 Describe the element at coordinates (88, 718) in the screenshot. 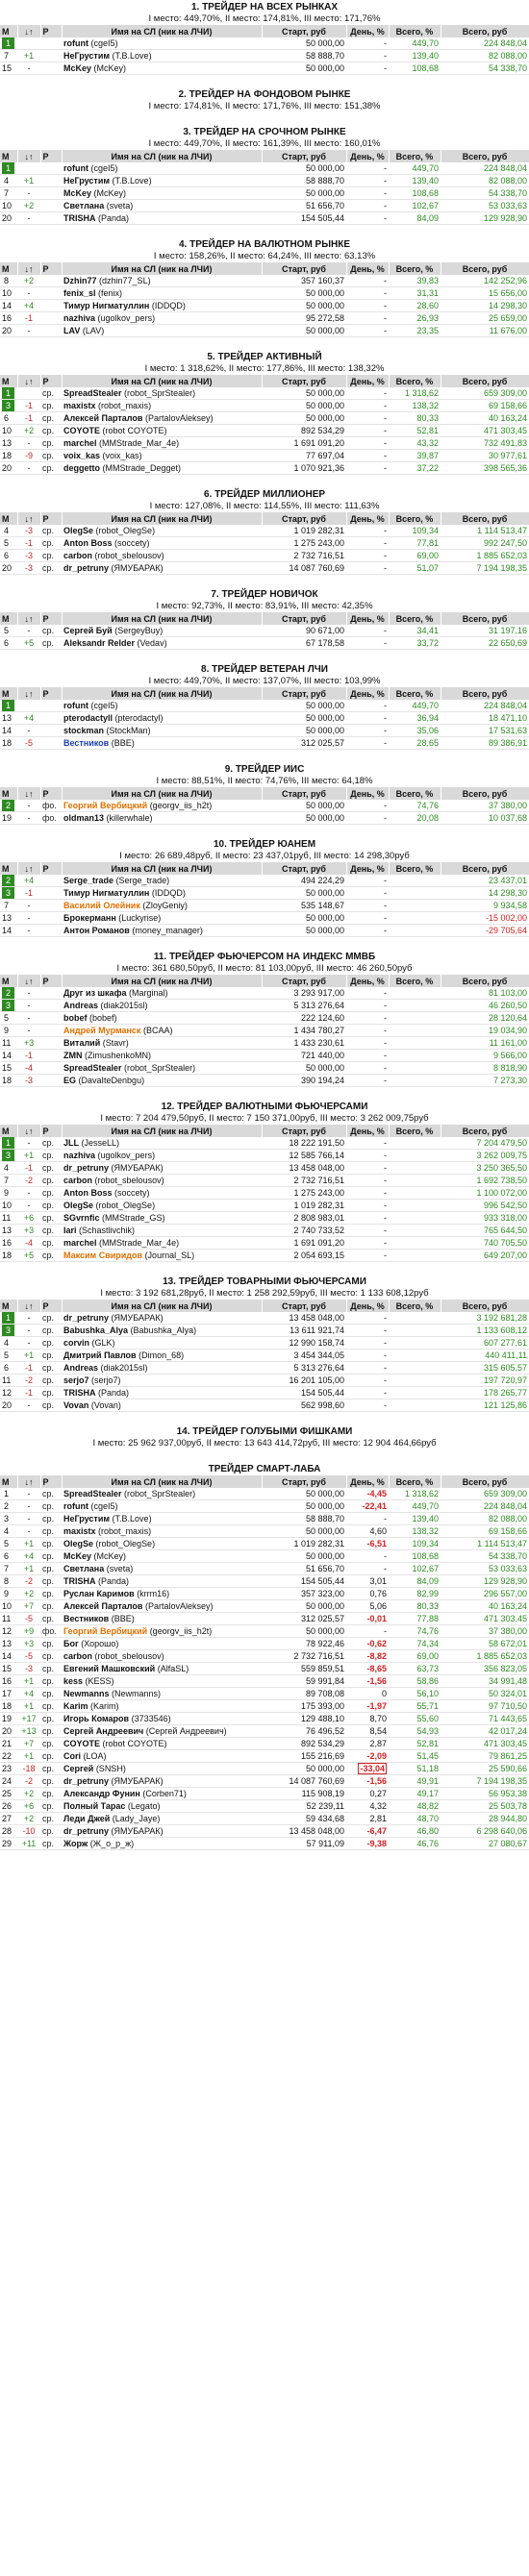

I see `participant-name-link: pterodactyll` at that location.